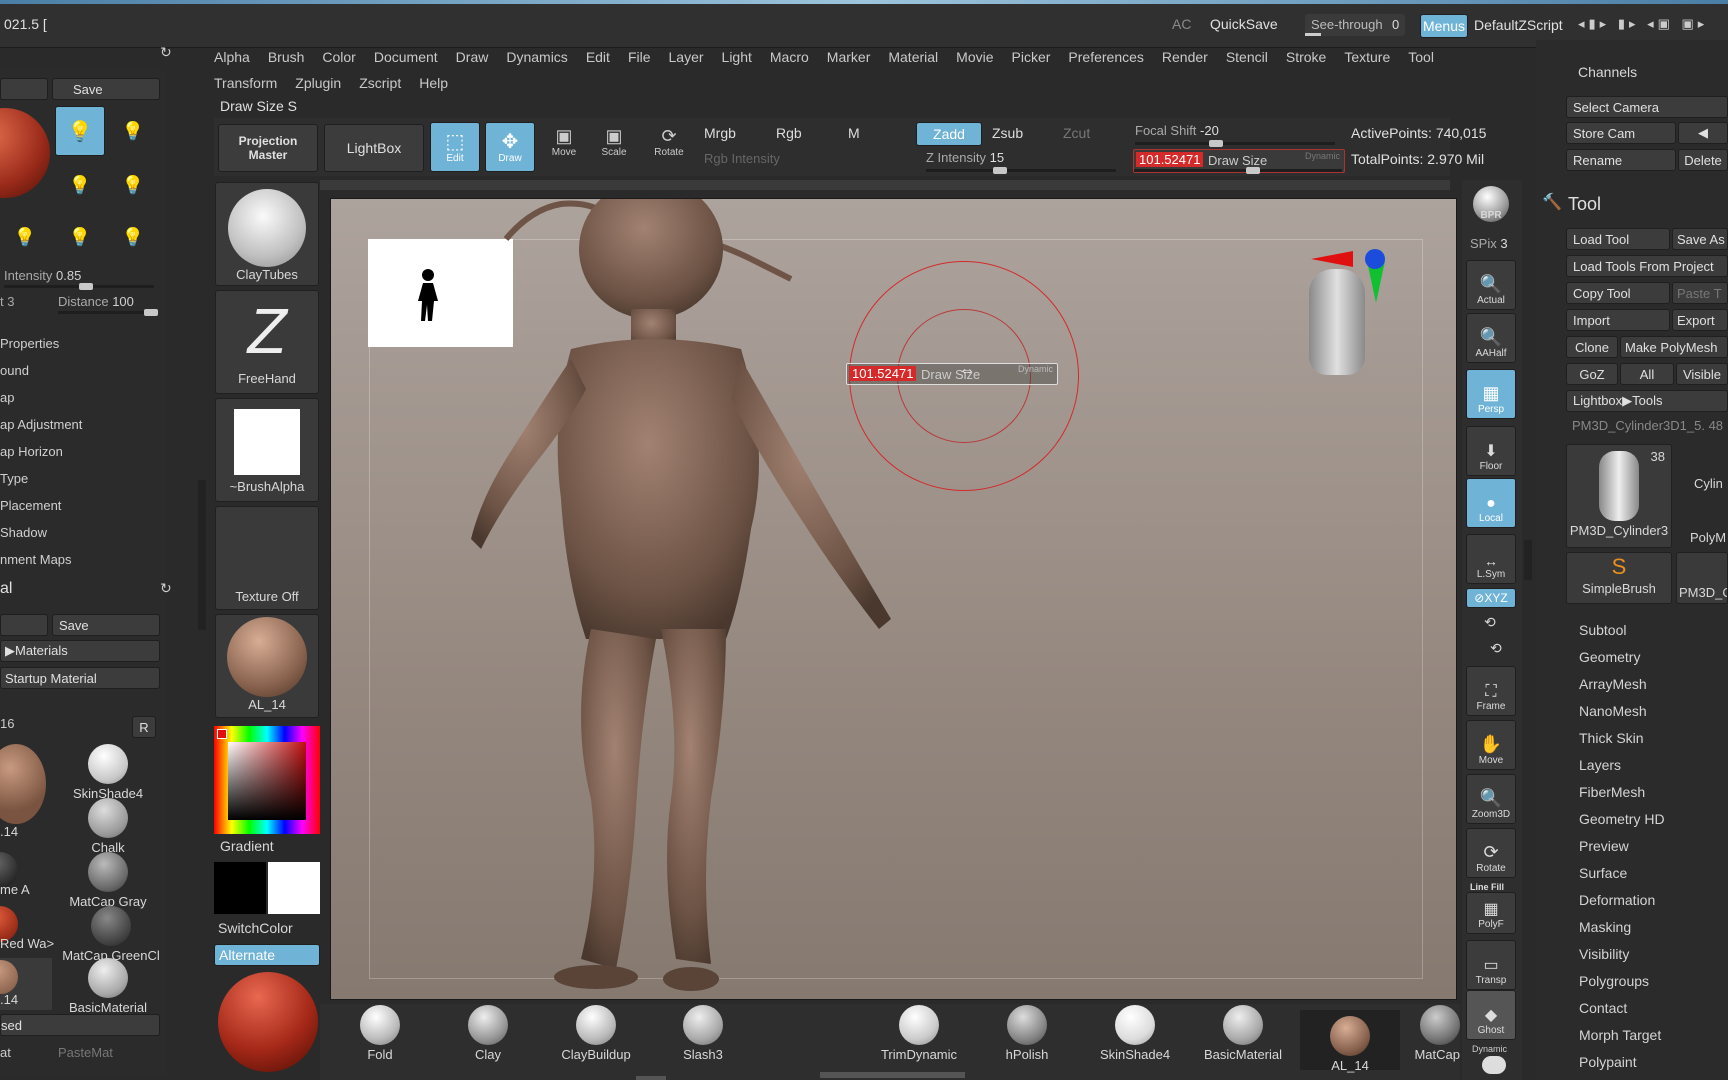 This screenshot has width=1728, height=1080. I want to click on floor-button: ⬇ Floor, so click(1491, 451).